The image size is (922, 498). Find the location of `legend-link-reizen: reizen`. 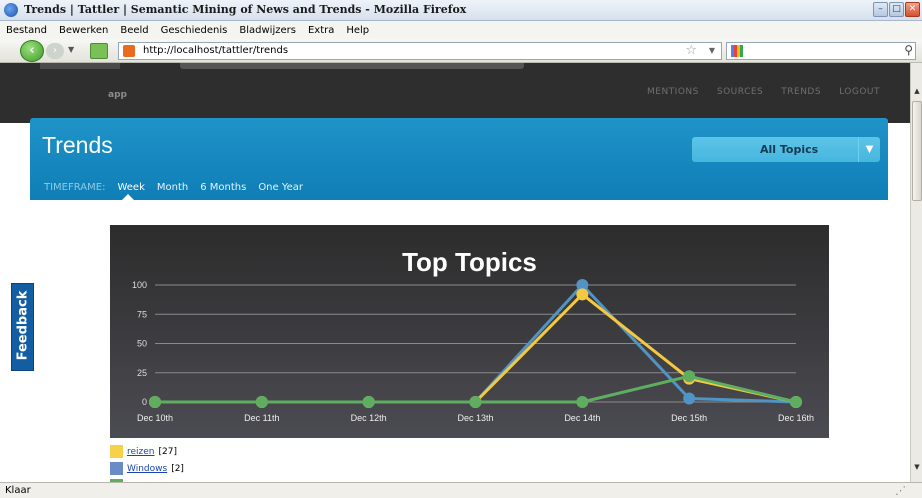

legend-link-reizen: reizen is located at coordinates (141, 452).